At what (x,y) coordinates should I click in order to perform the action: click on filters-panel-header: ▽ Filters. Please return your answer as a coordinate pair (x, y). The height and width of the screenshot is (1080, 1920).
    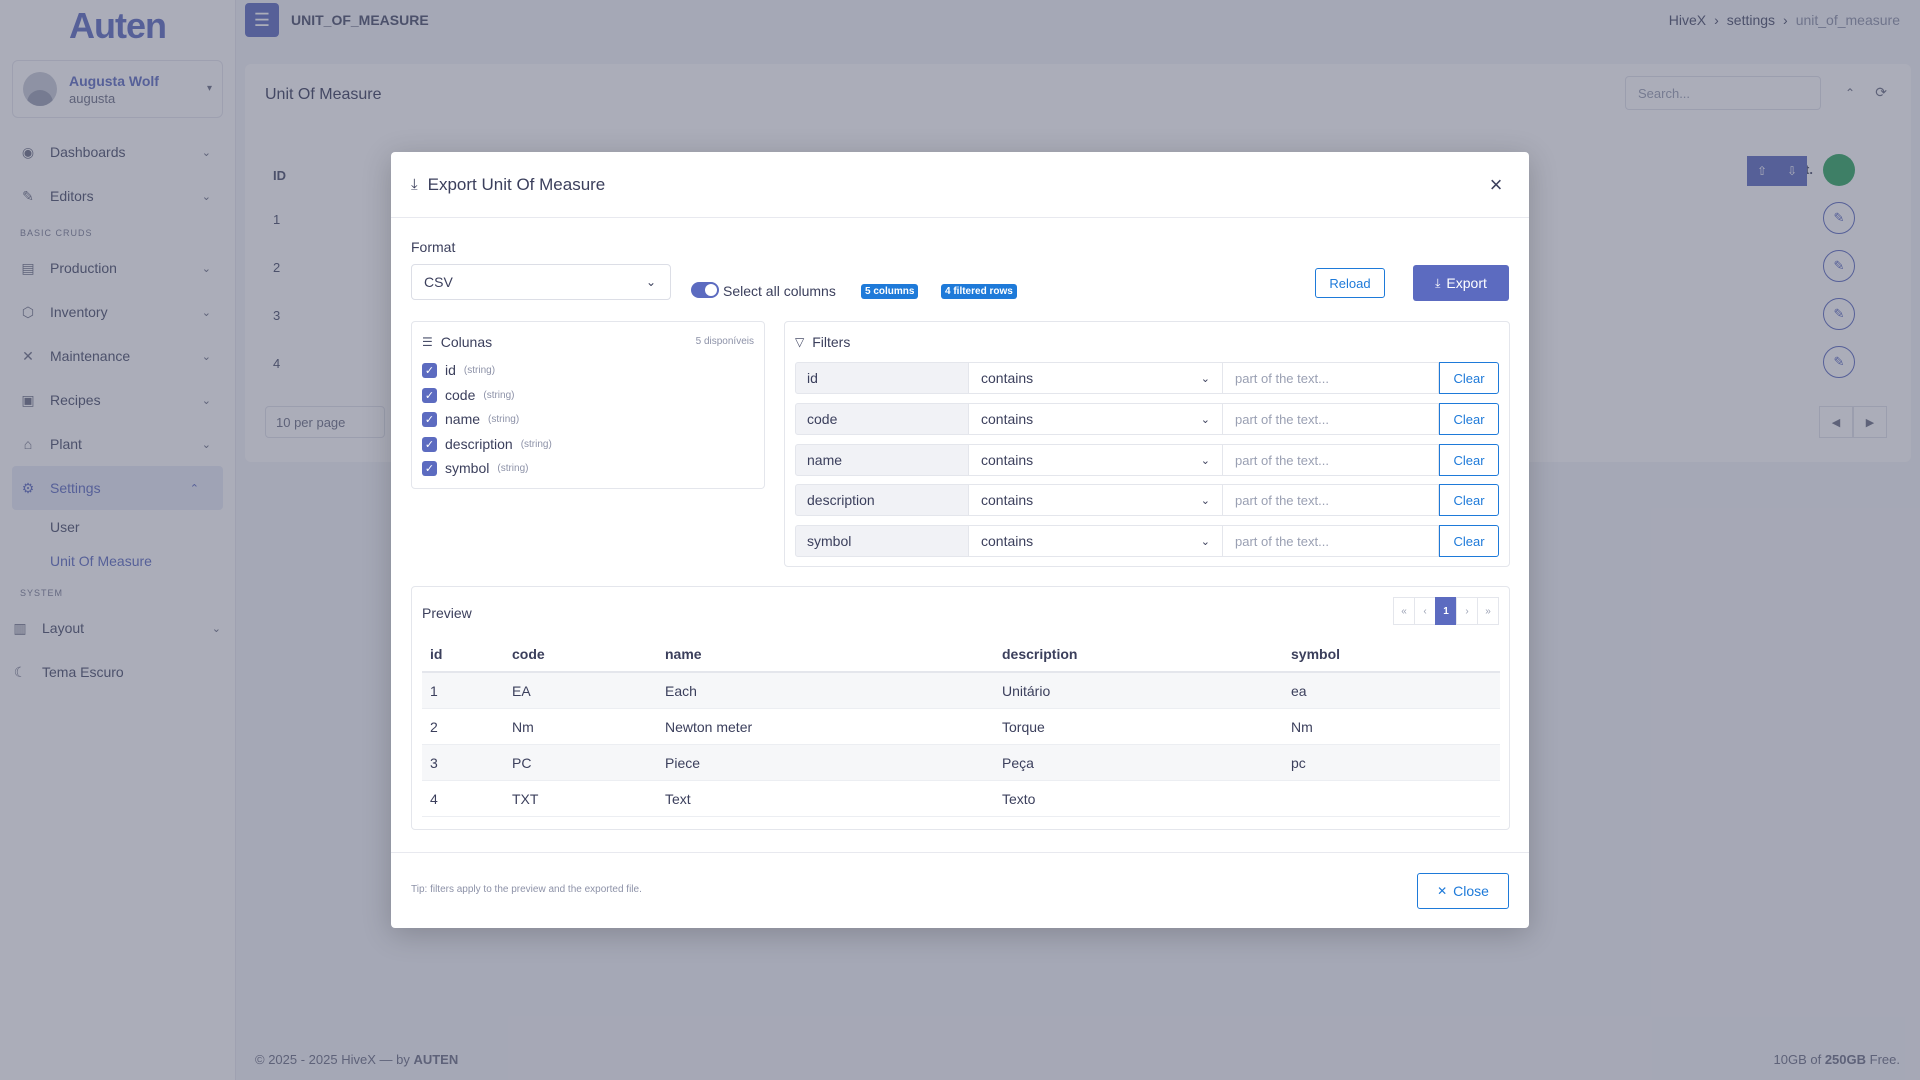
    Looking at the image, I should click on (822, 342).